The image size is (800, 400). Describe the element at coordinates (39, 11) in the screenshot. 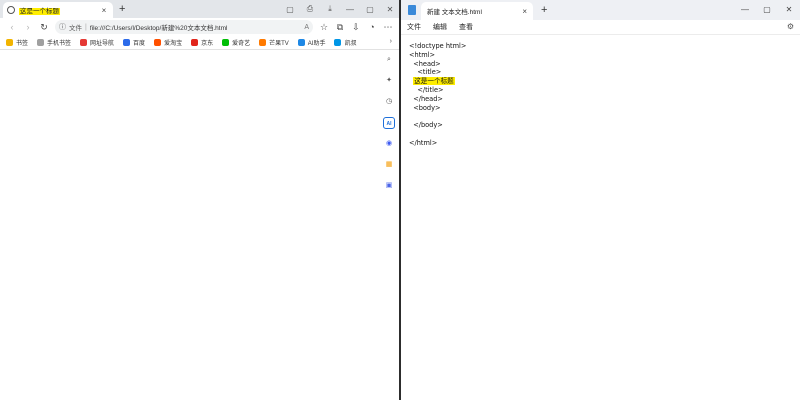

I see `tab-title-text: 这是一个标题` at that location.